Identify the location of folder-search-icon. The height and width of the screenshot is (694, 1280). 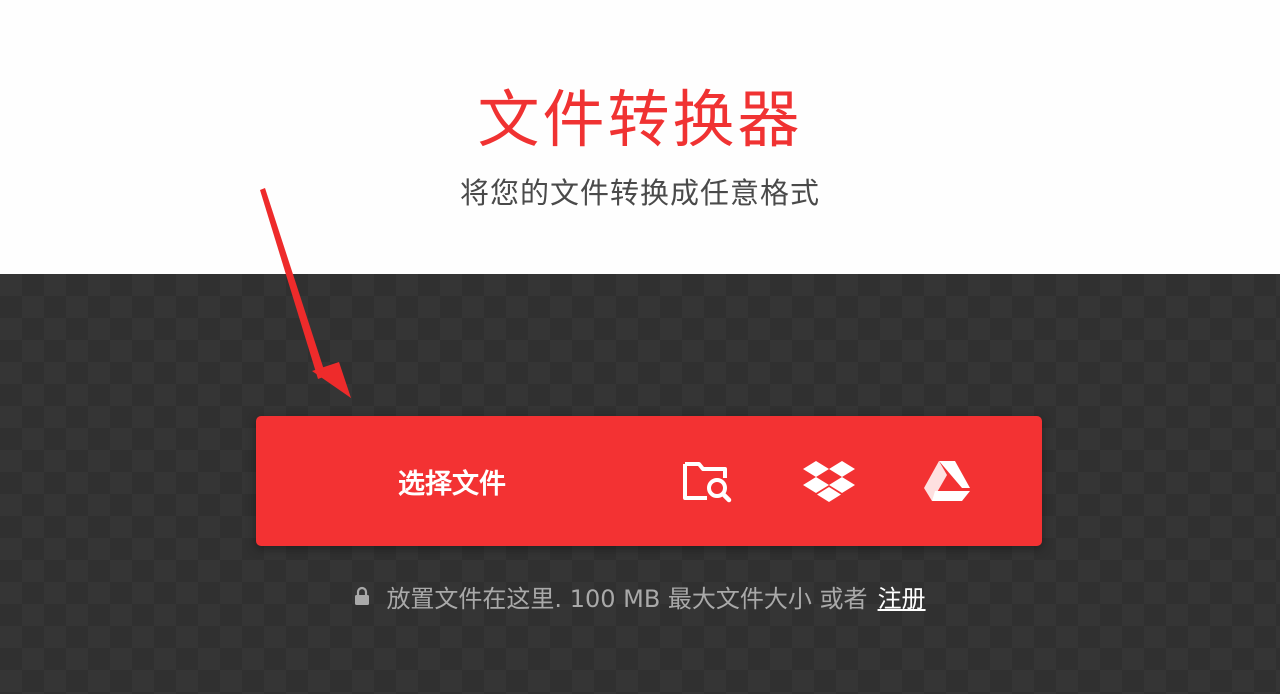
(707, 482).